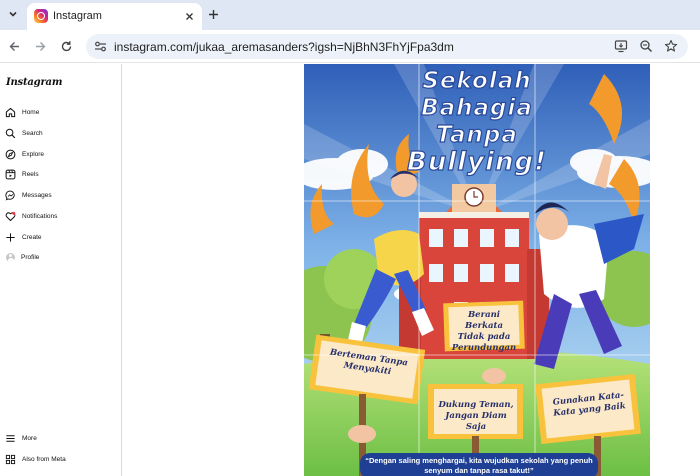 This screenshot has height=476, width=700. I want to click on sidebar-item-create: Create, so click(60, 237).